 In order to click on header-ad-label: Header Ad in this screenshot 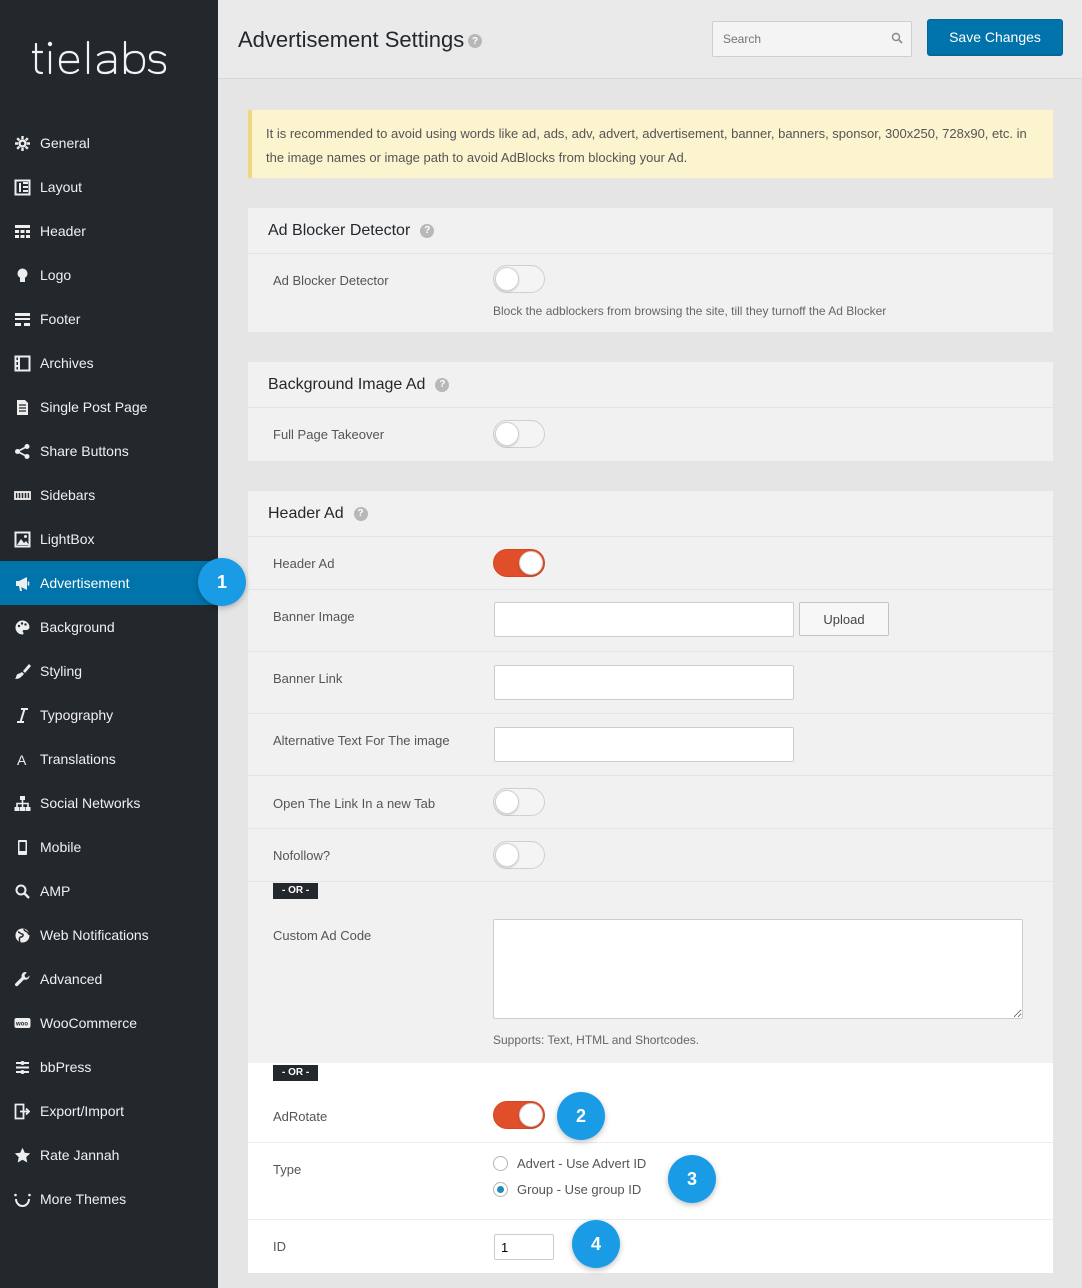, I will do `click(304, 563)`.